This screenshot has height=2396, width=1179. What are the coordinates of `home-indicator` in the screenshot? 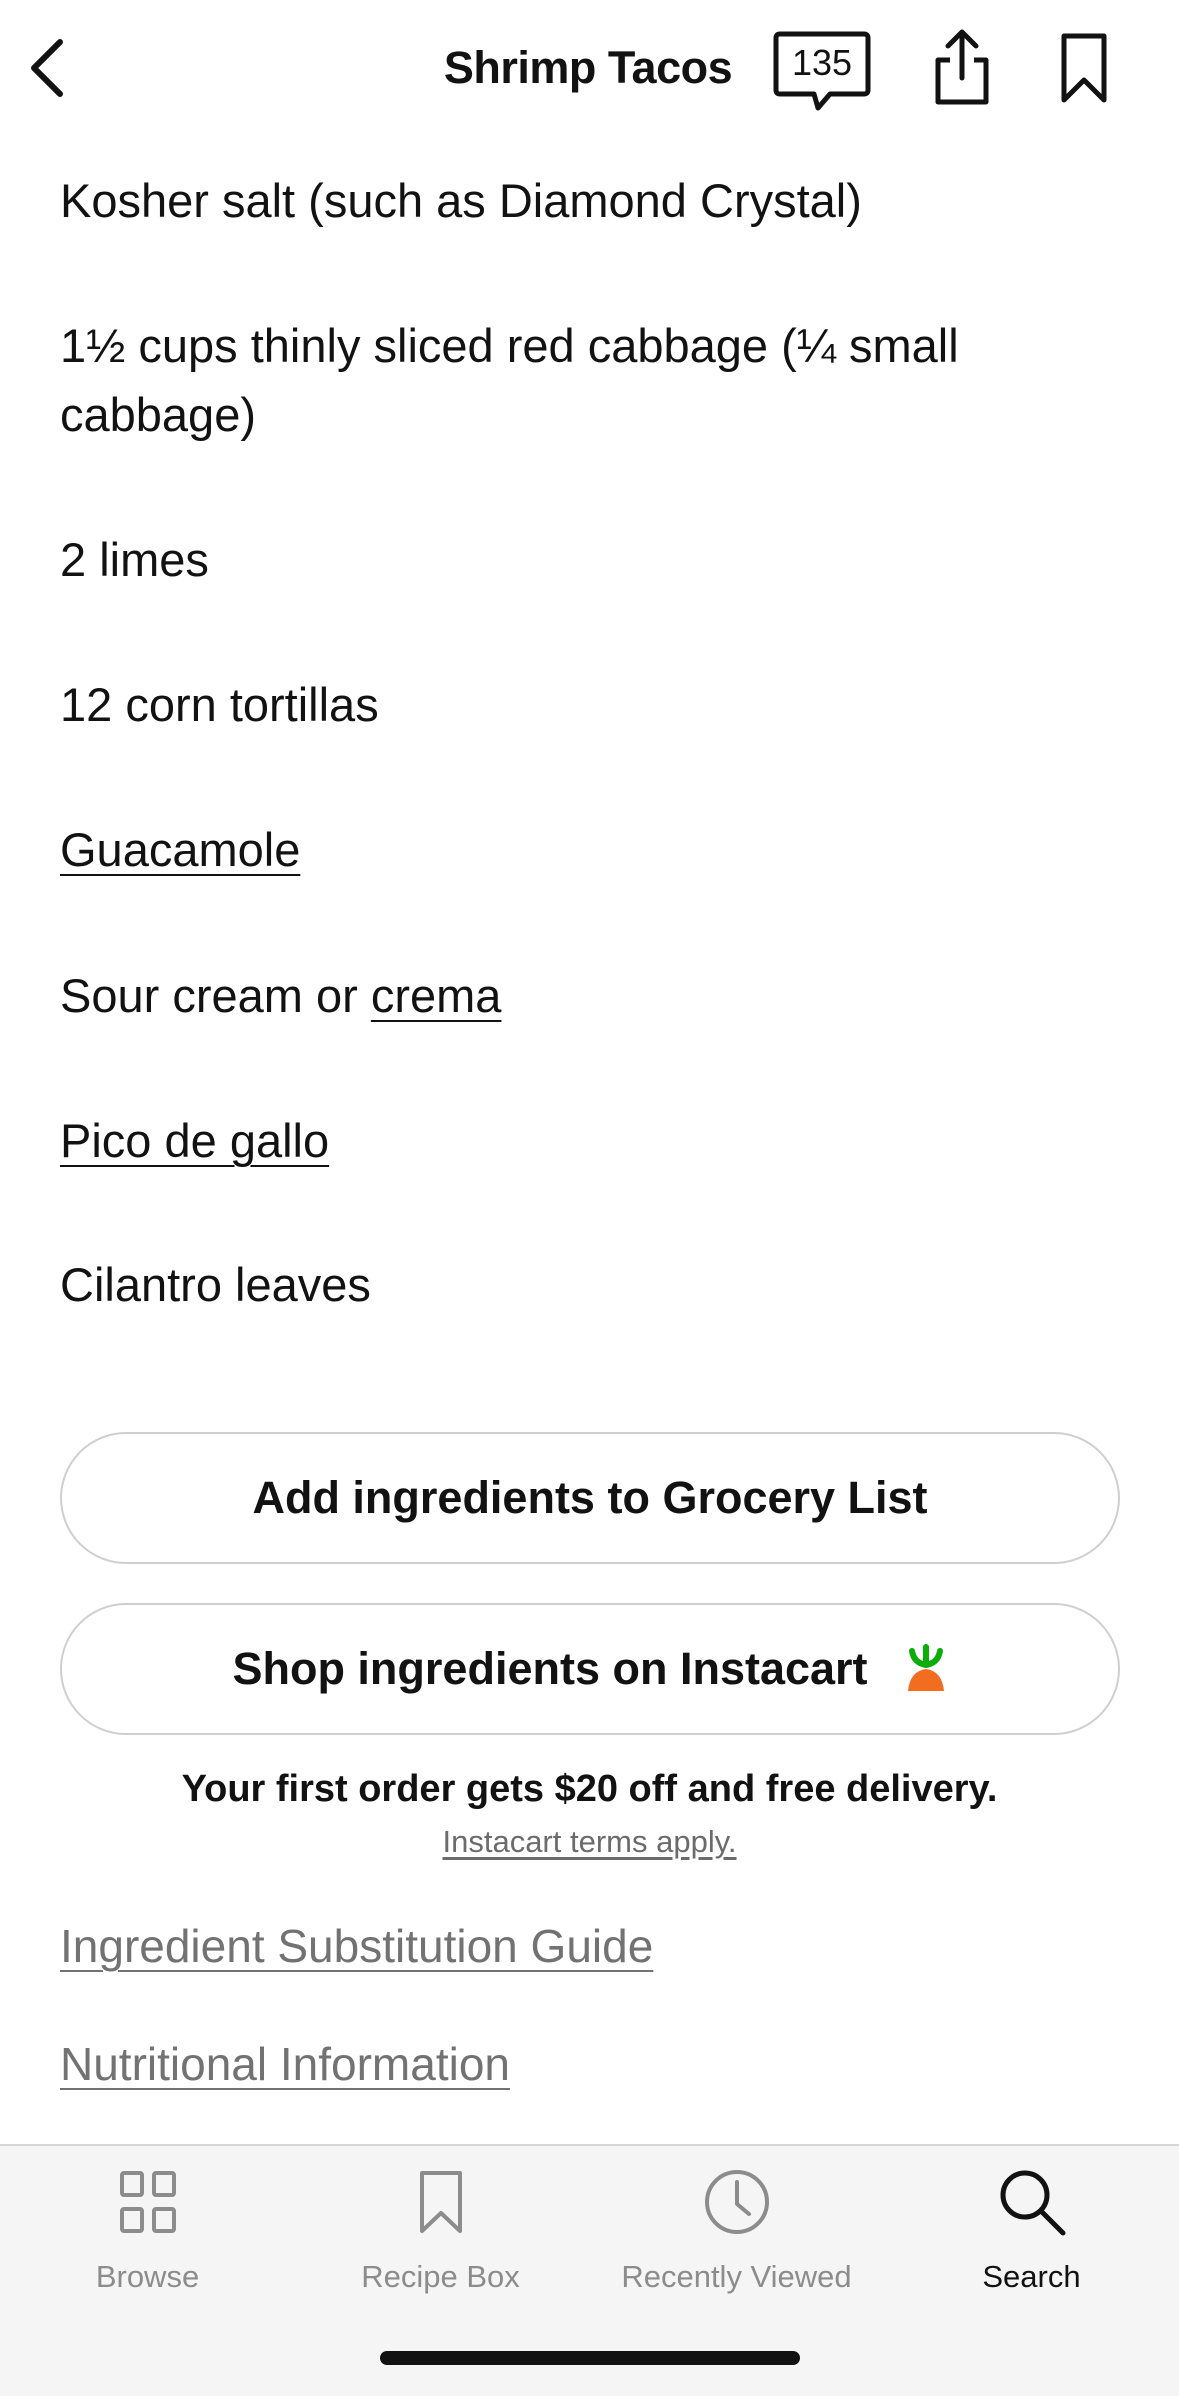 It's located at (590, 2358).